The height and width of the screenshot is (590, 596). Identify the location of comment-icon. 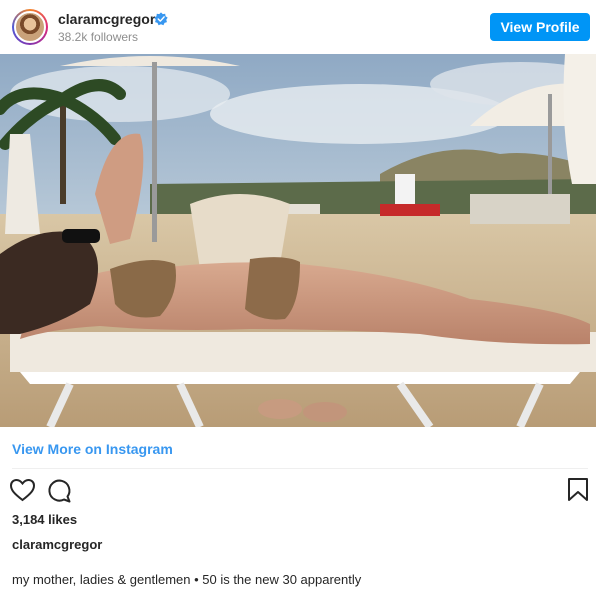
(59, 491).